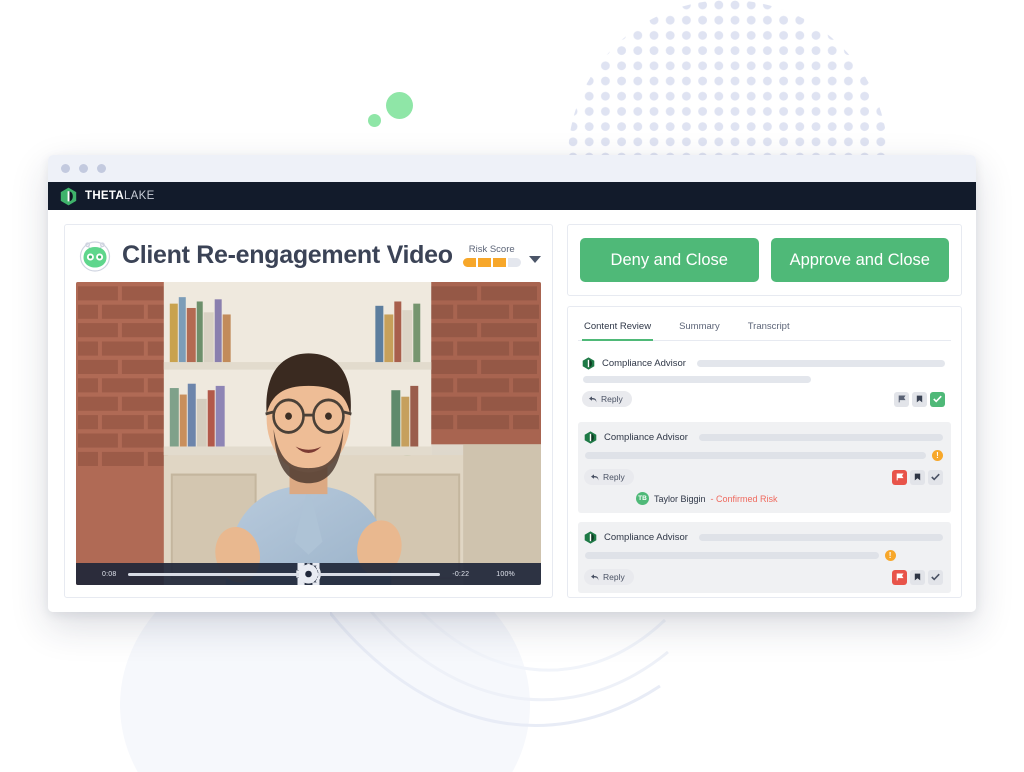 The height and width of the screenshot is (772, 1024). I want to click on risk-score-bar, so click(491, 262).